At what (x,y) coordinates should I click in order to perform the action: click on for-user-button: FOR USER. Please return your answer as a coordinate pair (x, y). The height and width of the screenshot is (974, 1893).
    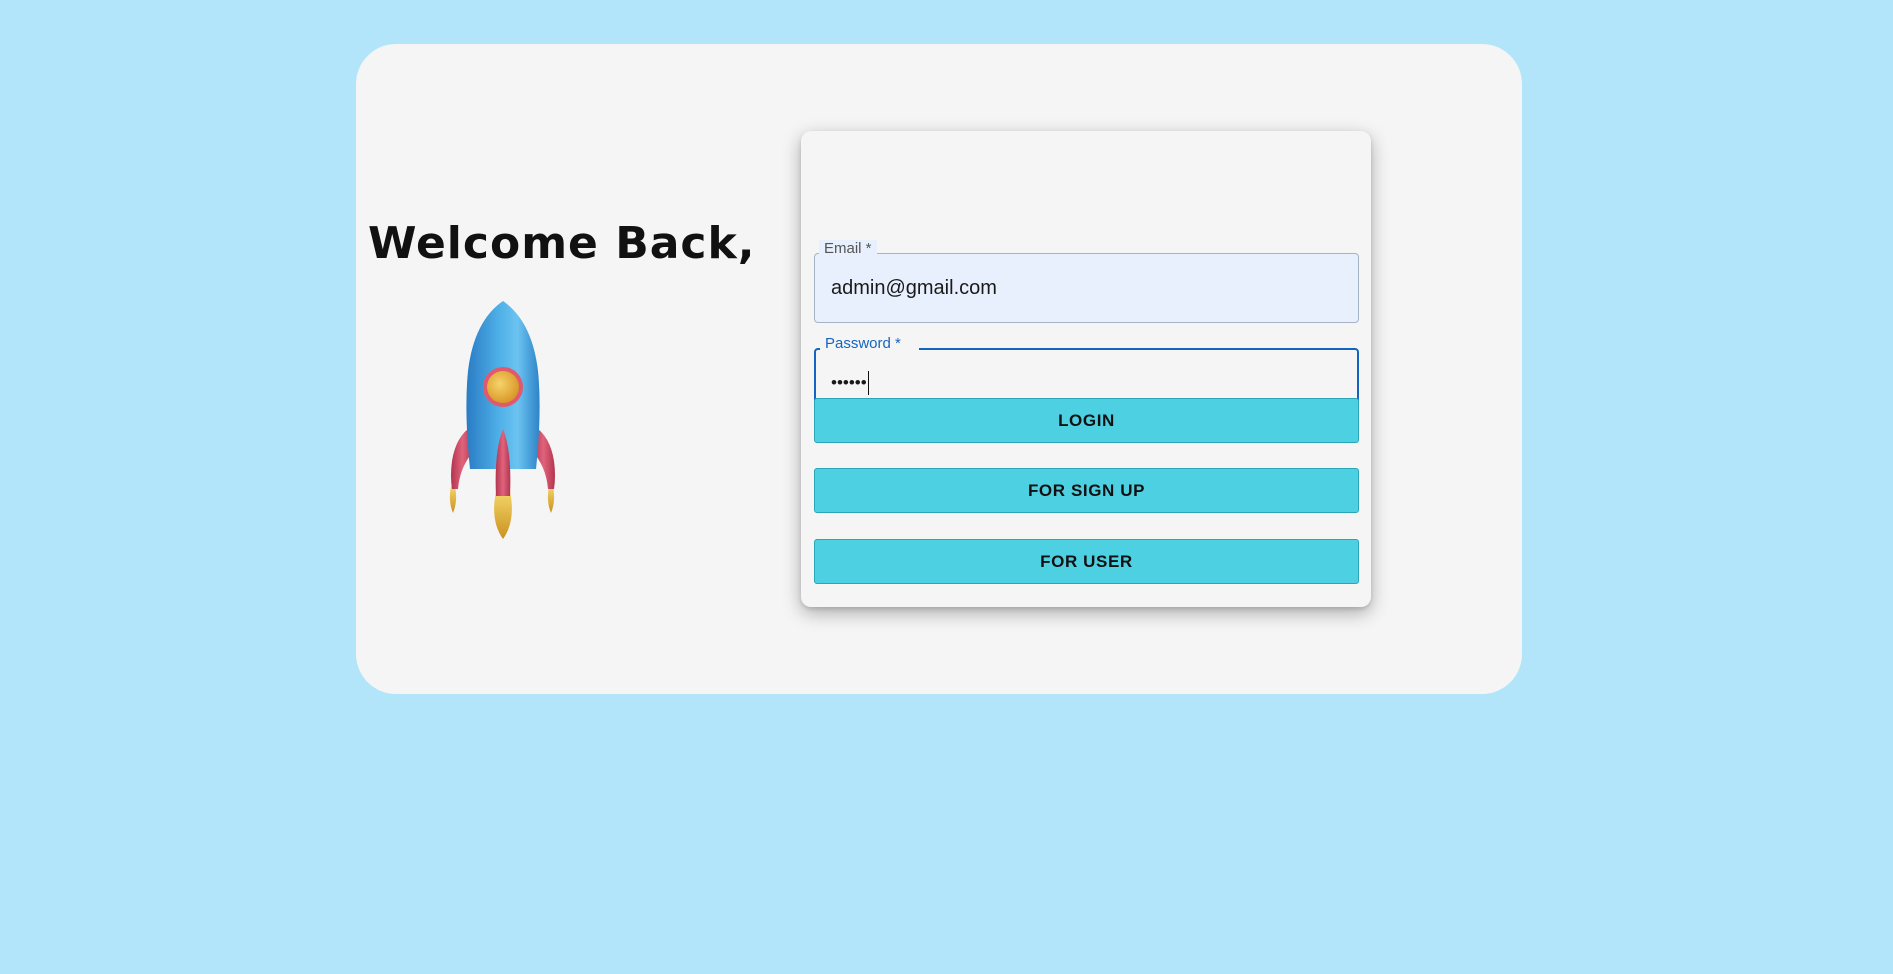
    Looking at the image, I should click on (1086, 561).